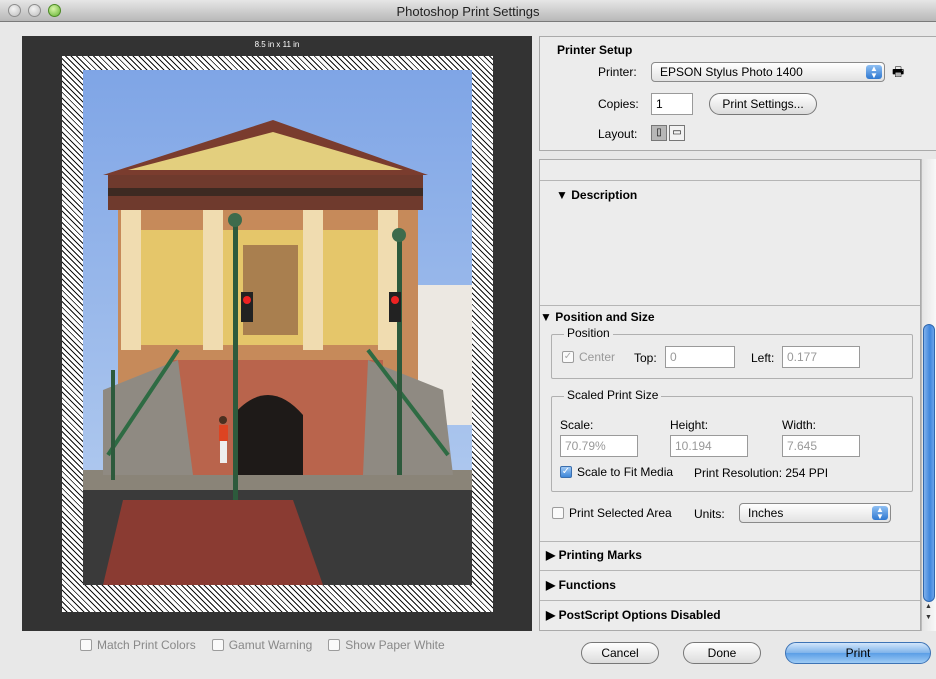  What do you see at coordinates (815, 513) in the screenshot?
I see `units-select: Inches ▲ ▼` at bounding box center [815, 513].